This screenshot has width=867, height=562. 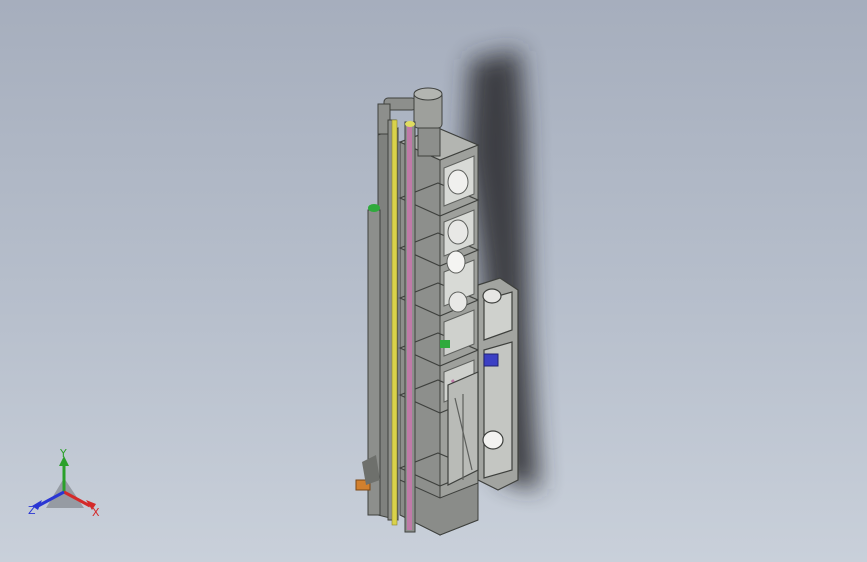 What do you see at coordinates (64, 483) in the screenshot?
I see `axis-triad: Y X Z` at bounding box center [64, 483].